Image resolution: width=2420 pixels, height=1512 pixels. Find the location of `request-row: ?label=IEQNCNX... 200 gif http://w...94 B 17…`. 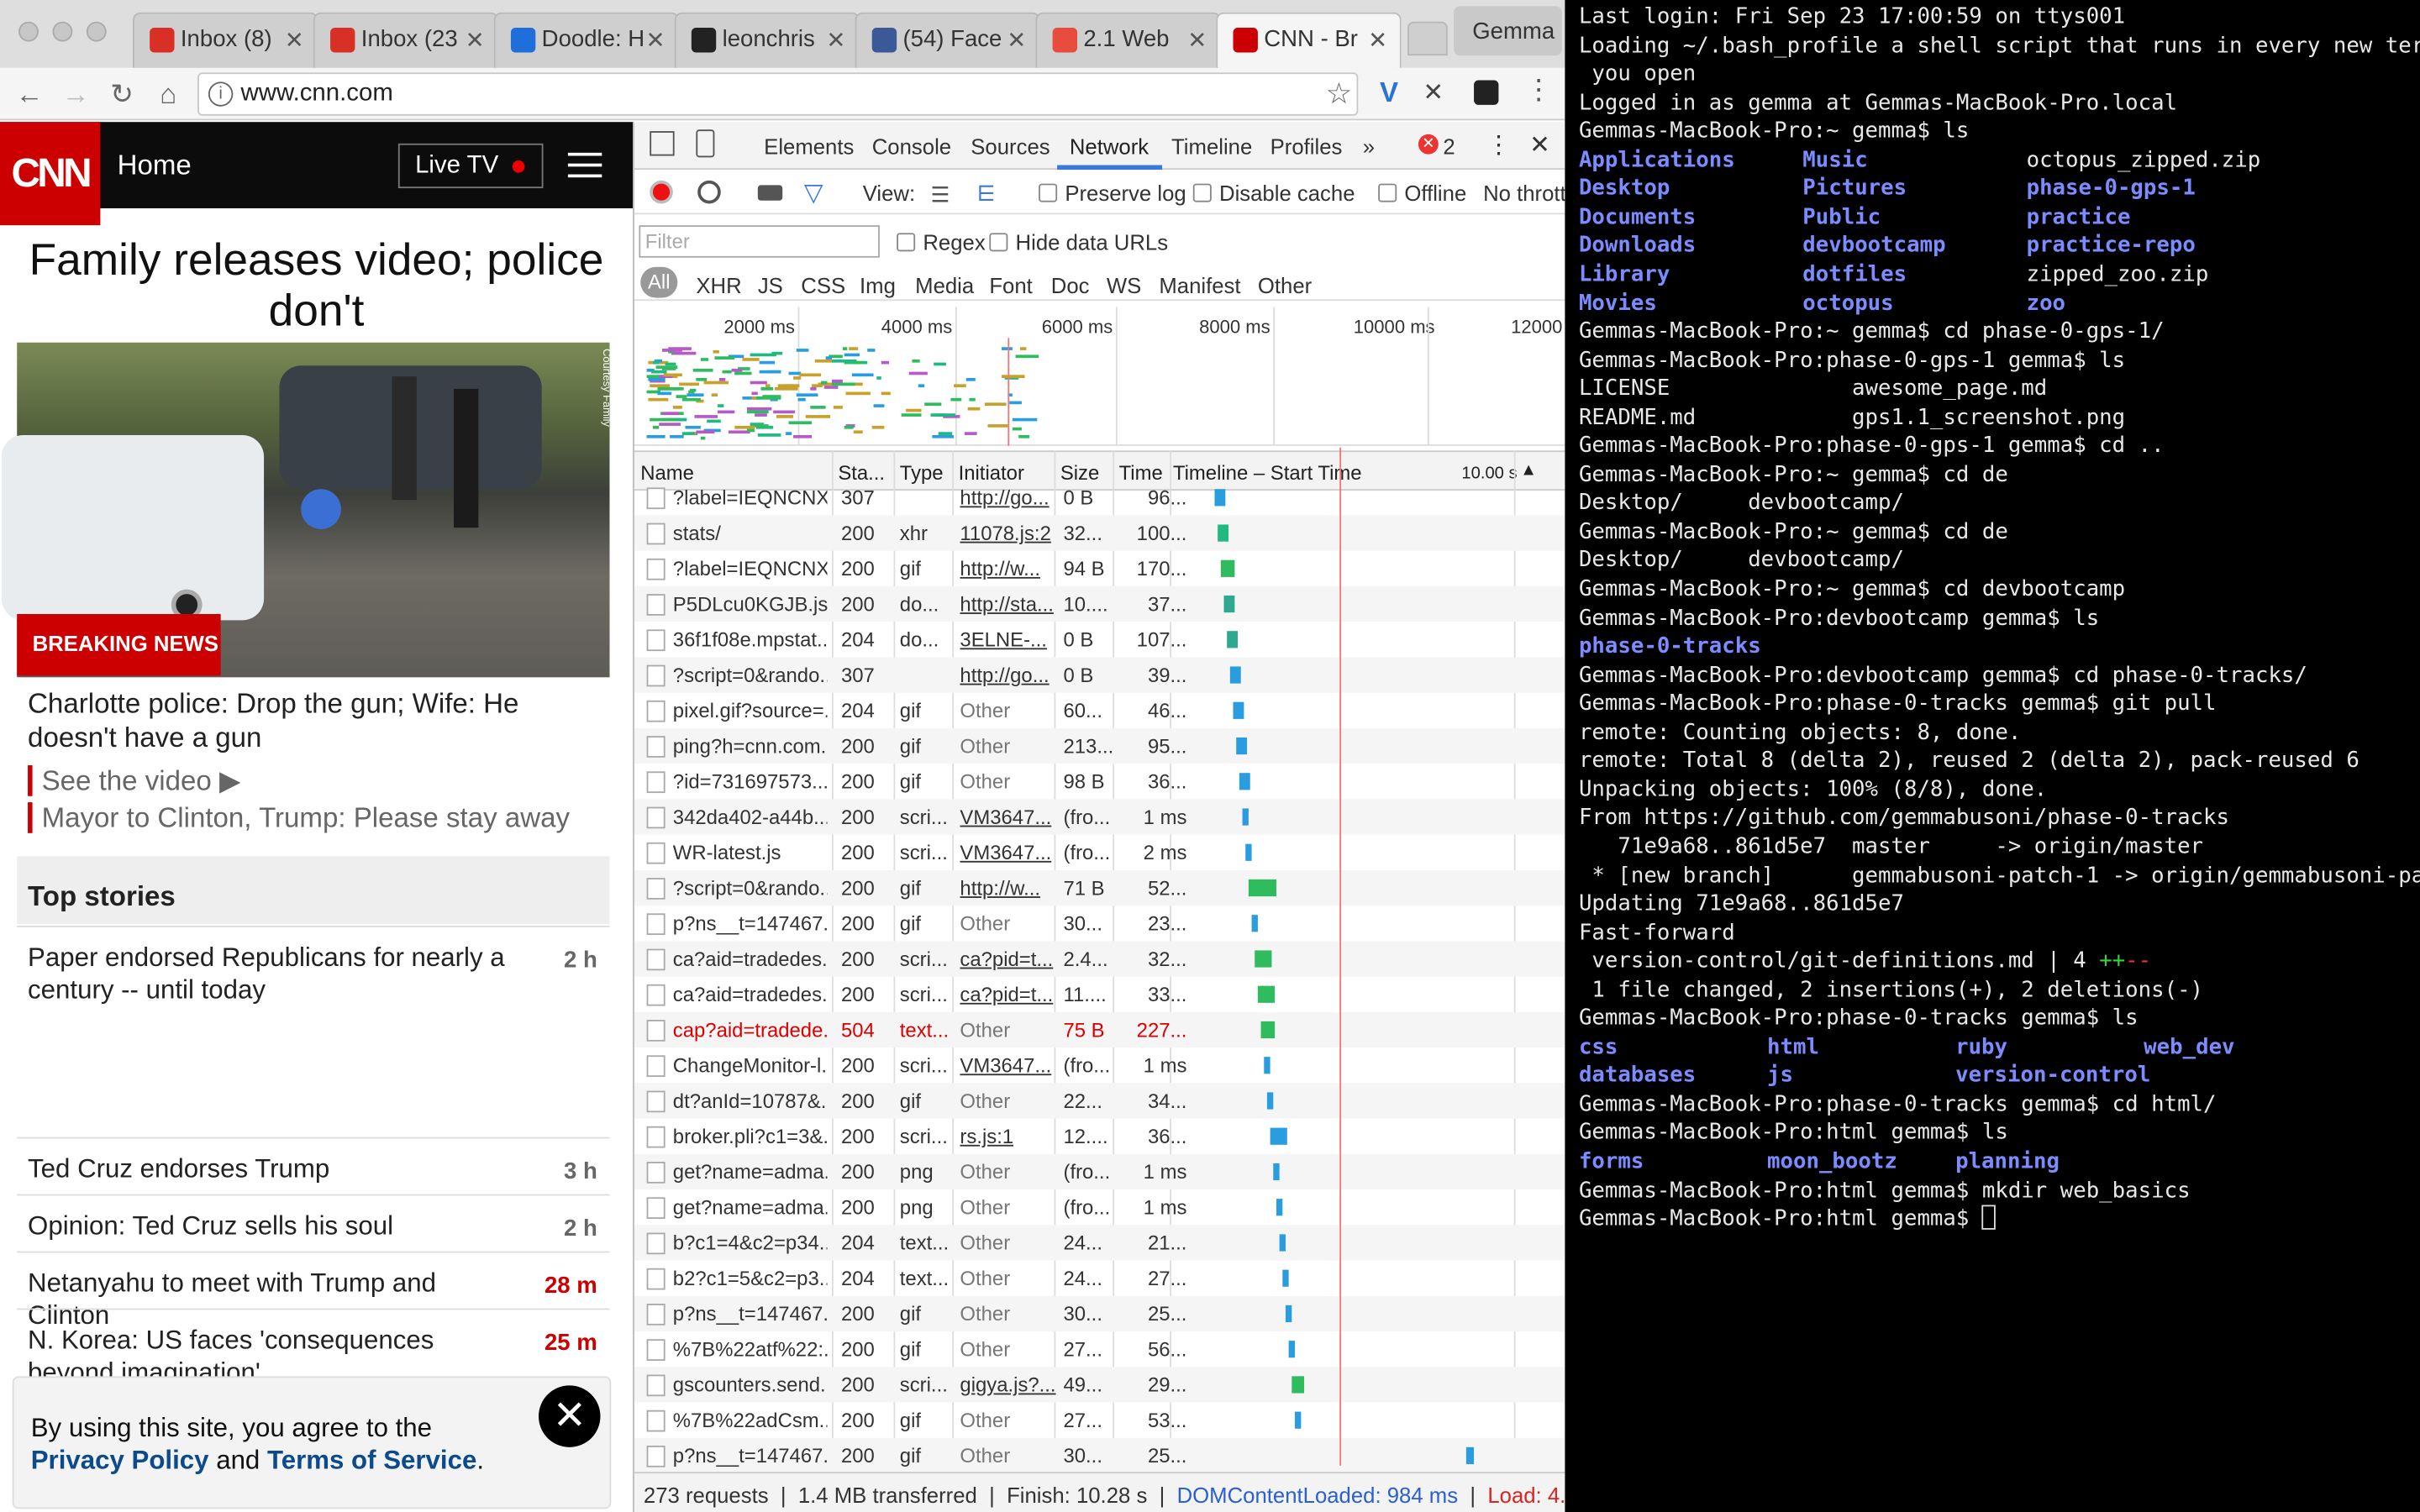

request-row: ?label=IEQNCNX... 200 gif http://w...94 B 17… is located at coordinates (1100, 568).